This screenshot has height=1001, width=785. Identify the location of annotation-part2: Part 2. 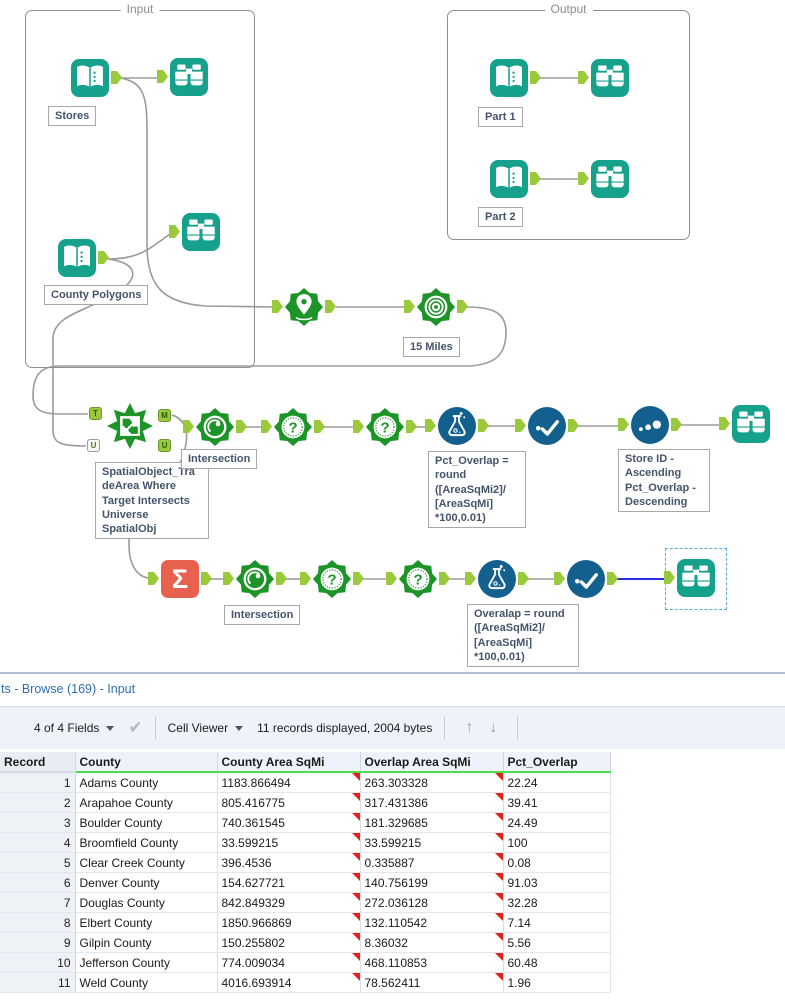
(500, 217).